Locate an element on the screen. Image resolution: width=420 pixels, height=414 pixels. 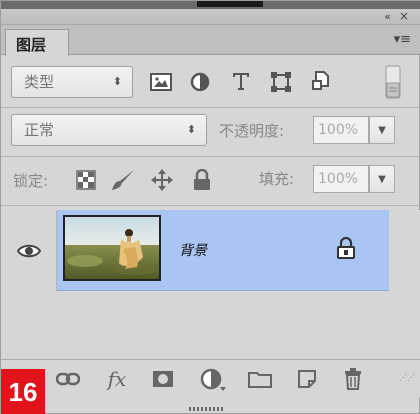
image-filter-icon is located at coordinates (161, 82).